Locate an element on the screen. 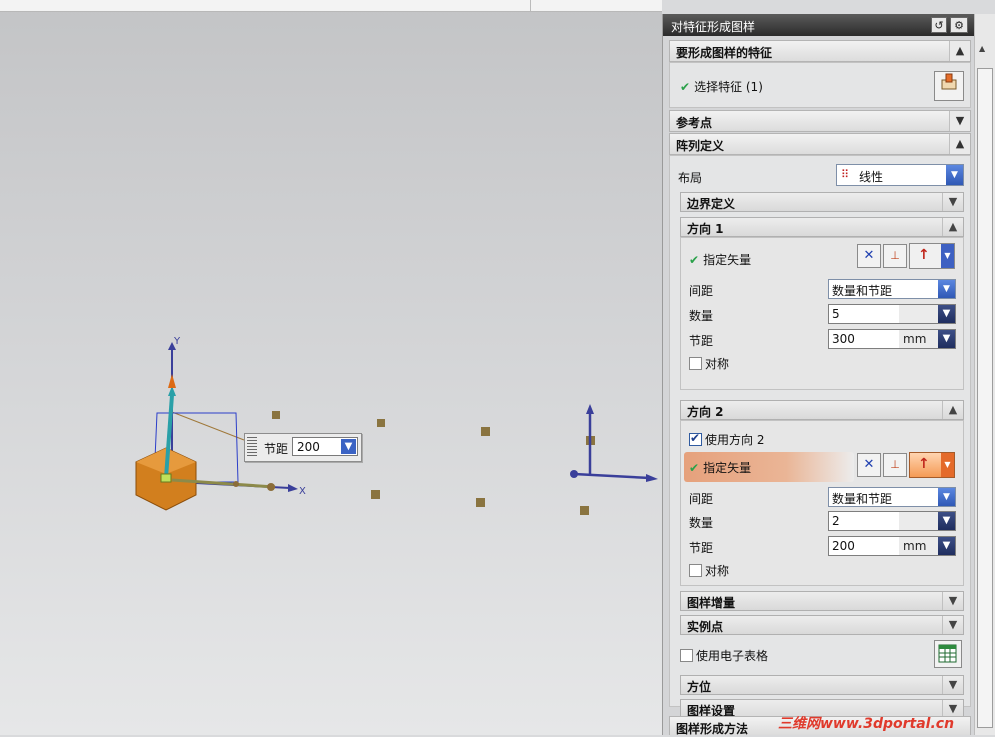  scrollbar-thumb is located at coordinates (985, 398).